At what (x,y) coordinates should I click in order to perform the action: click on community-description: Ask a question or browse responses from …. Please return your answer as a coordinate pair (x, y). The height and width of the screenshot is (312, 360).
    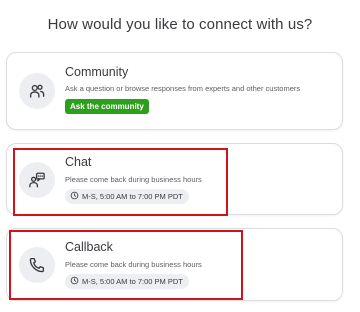
    Looking at the image, I should click on (183, 88).